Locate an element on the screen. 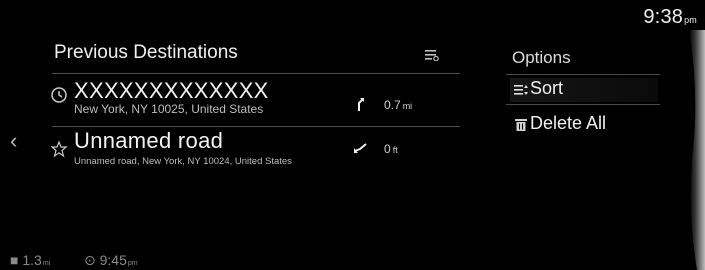  clock: 9:38pm is located at coordinates (670, 17).